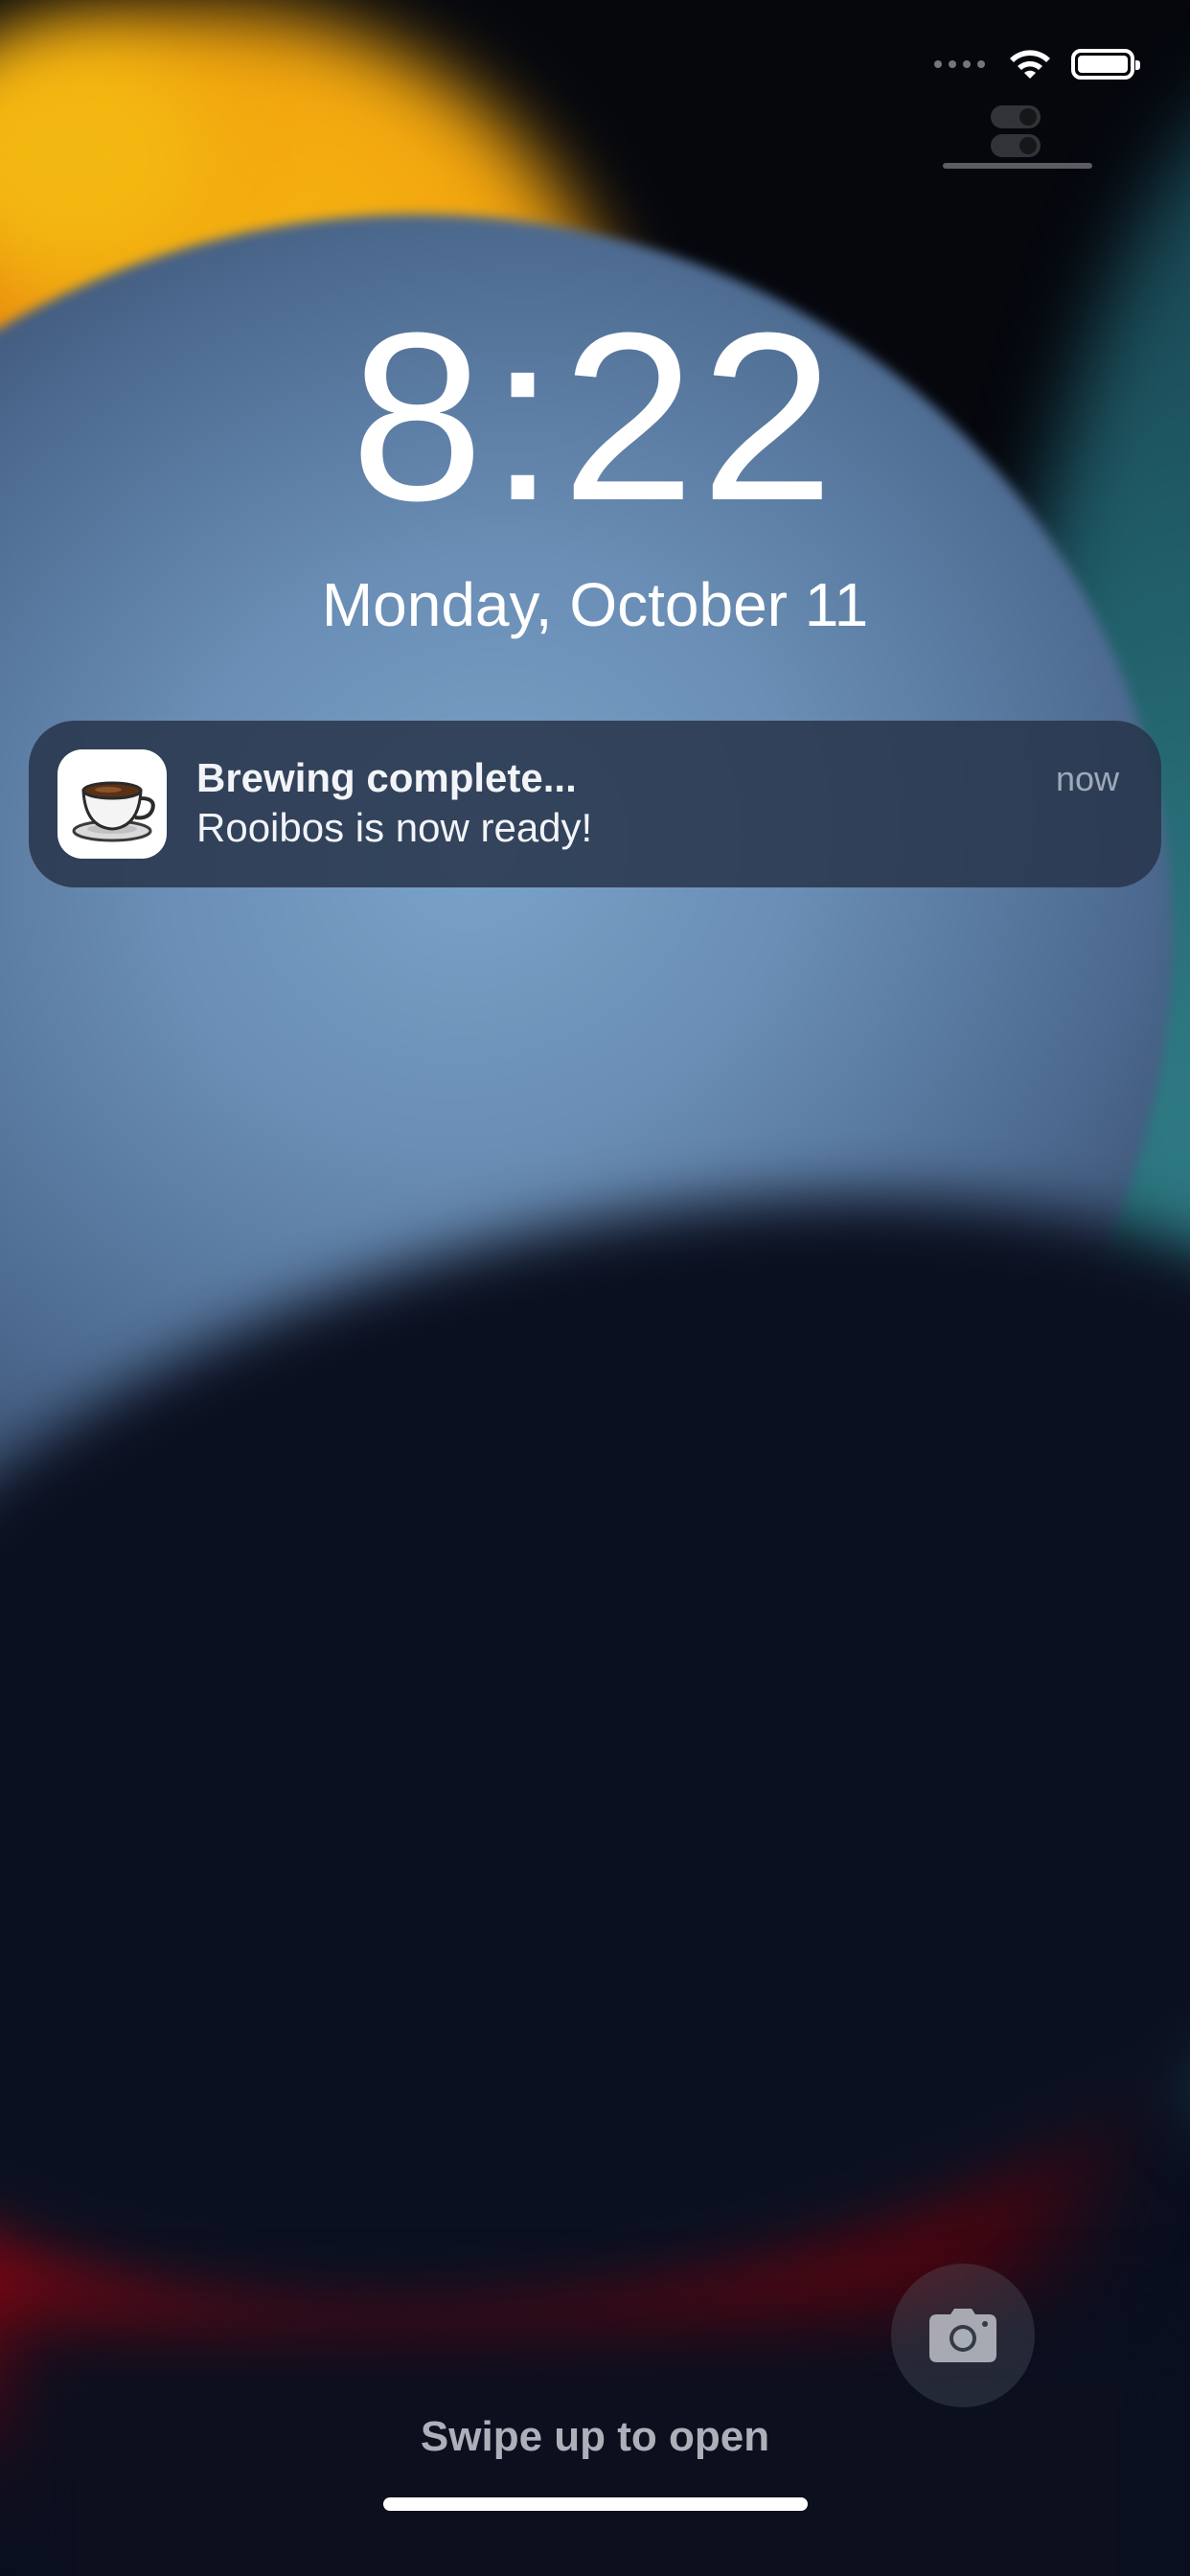 This screenshot has height=2576, width=1190. I want to click on home-indicator, so click(595, 2504).